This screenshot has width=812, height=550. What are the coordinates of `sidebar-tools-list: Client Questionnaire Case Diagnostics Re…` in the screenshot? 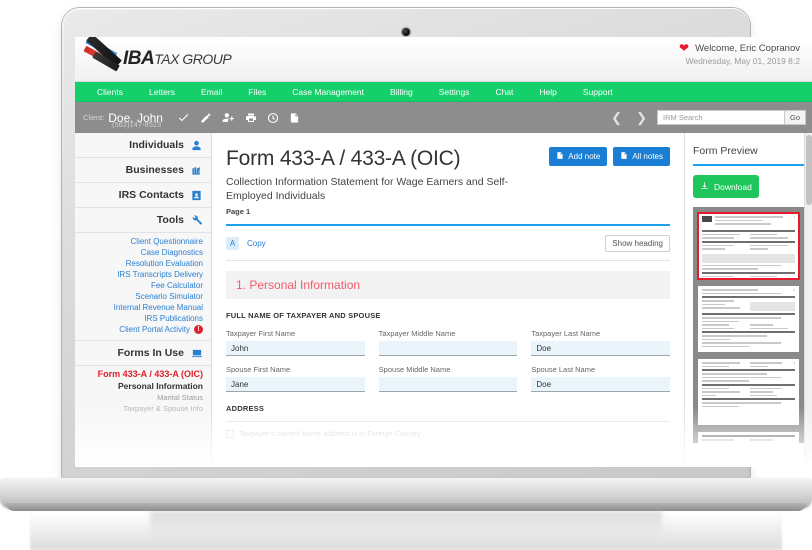 It's located at (143, 286).